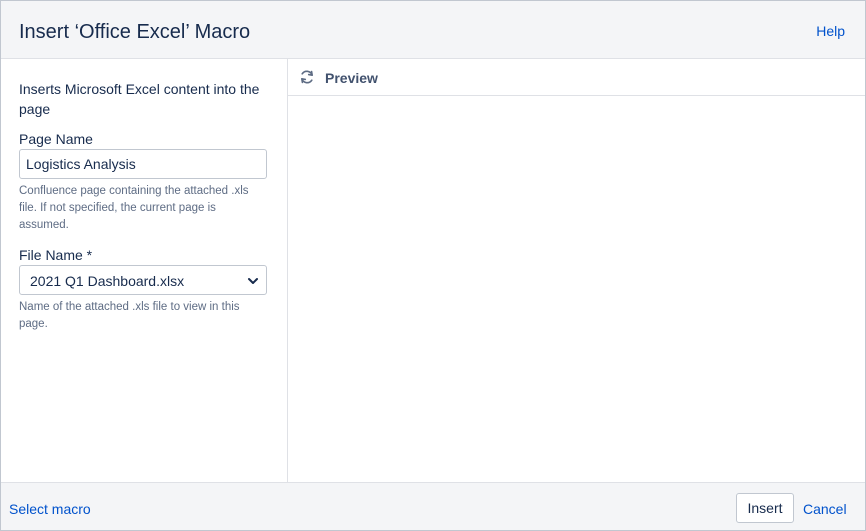  What do you see at coordinates (107, 281) in the screenshot?
I see `file-name-selected-value: 2021 Q1 Dashboard.xlsx` at bounding box center [107, 281].